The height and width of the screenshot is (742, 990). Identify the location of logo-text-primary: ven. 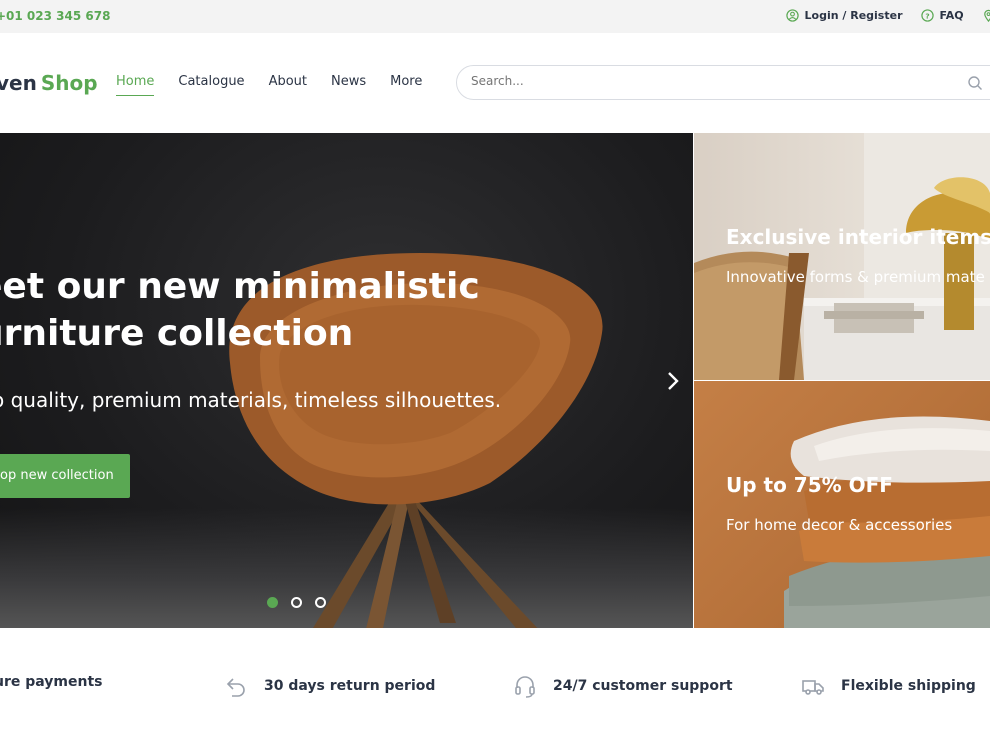
(18, 83).